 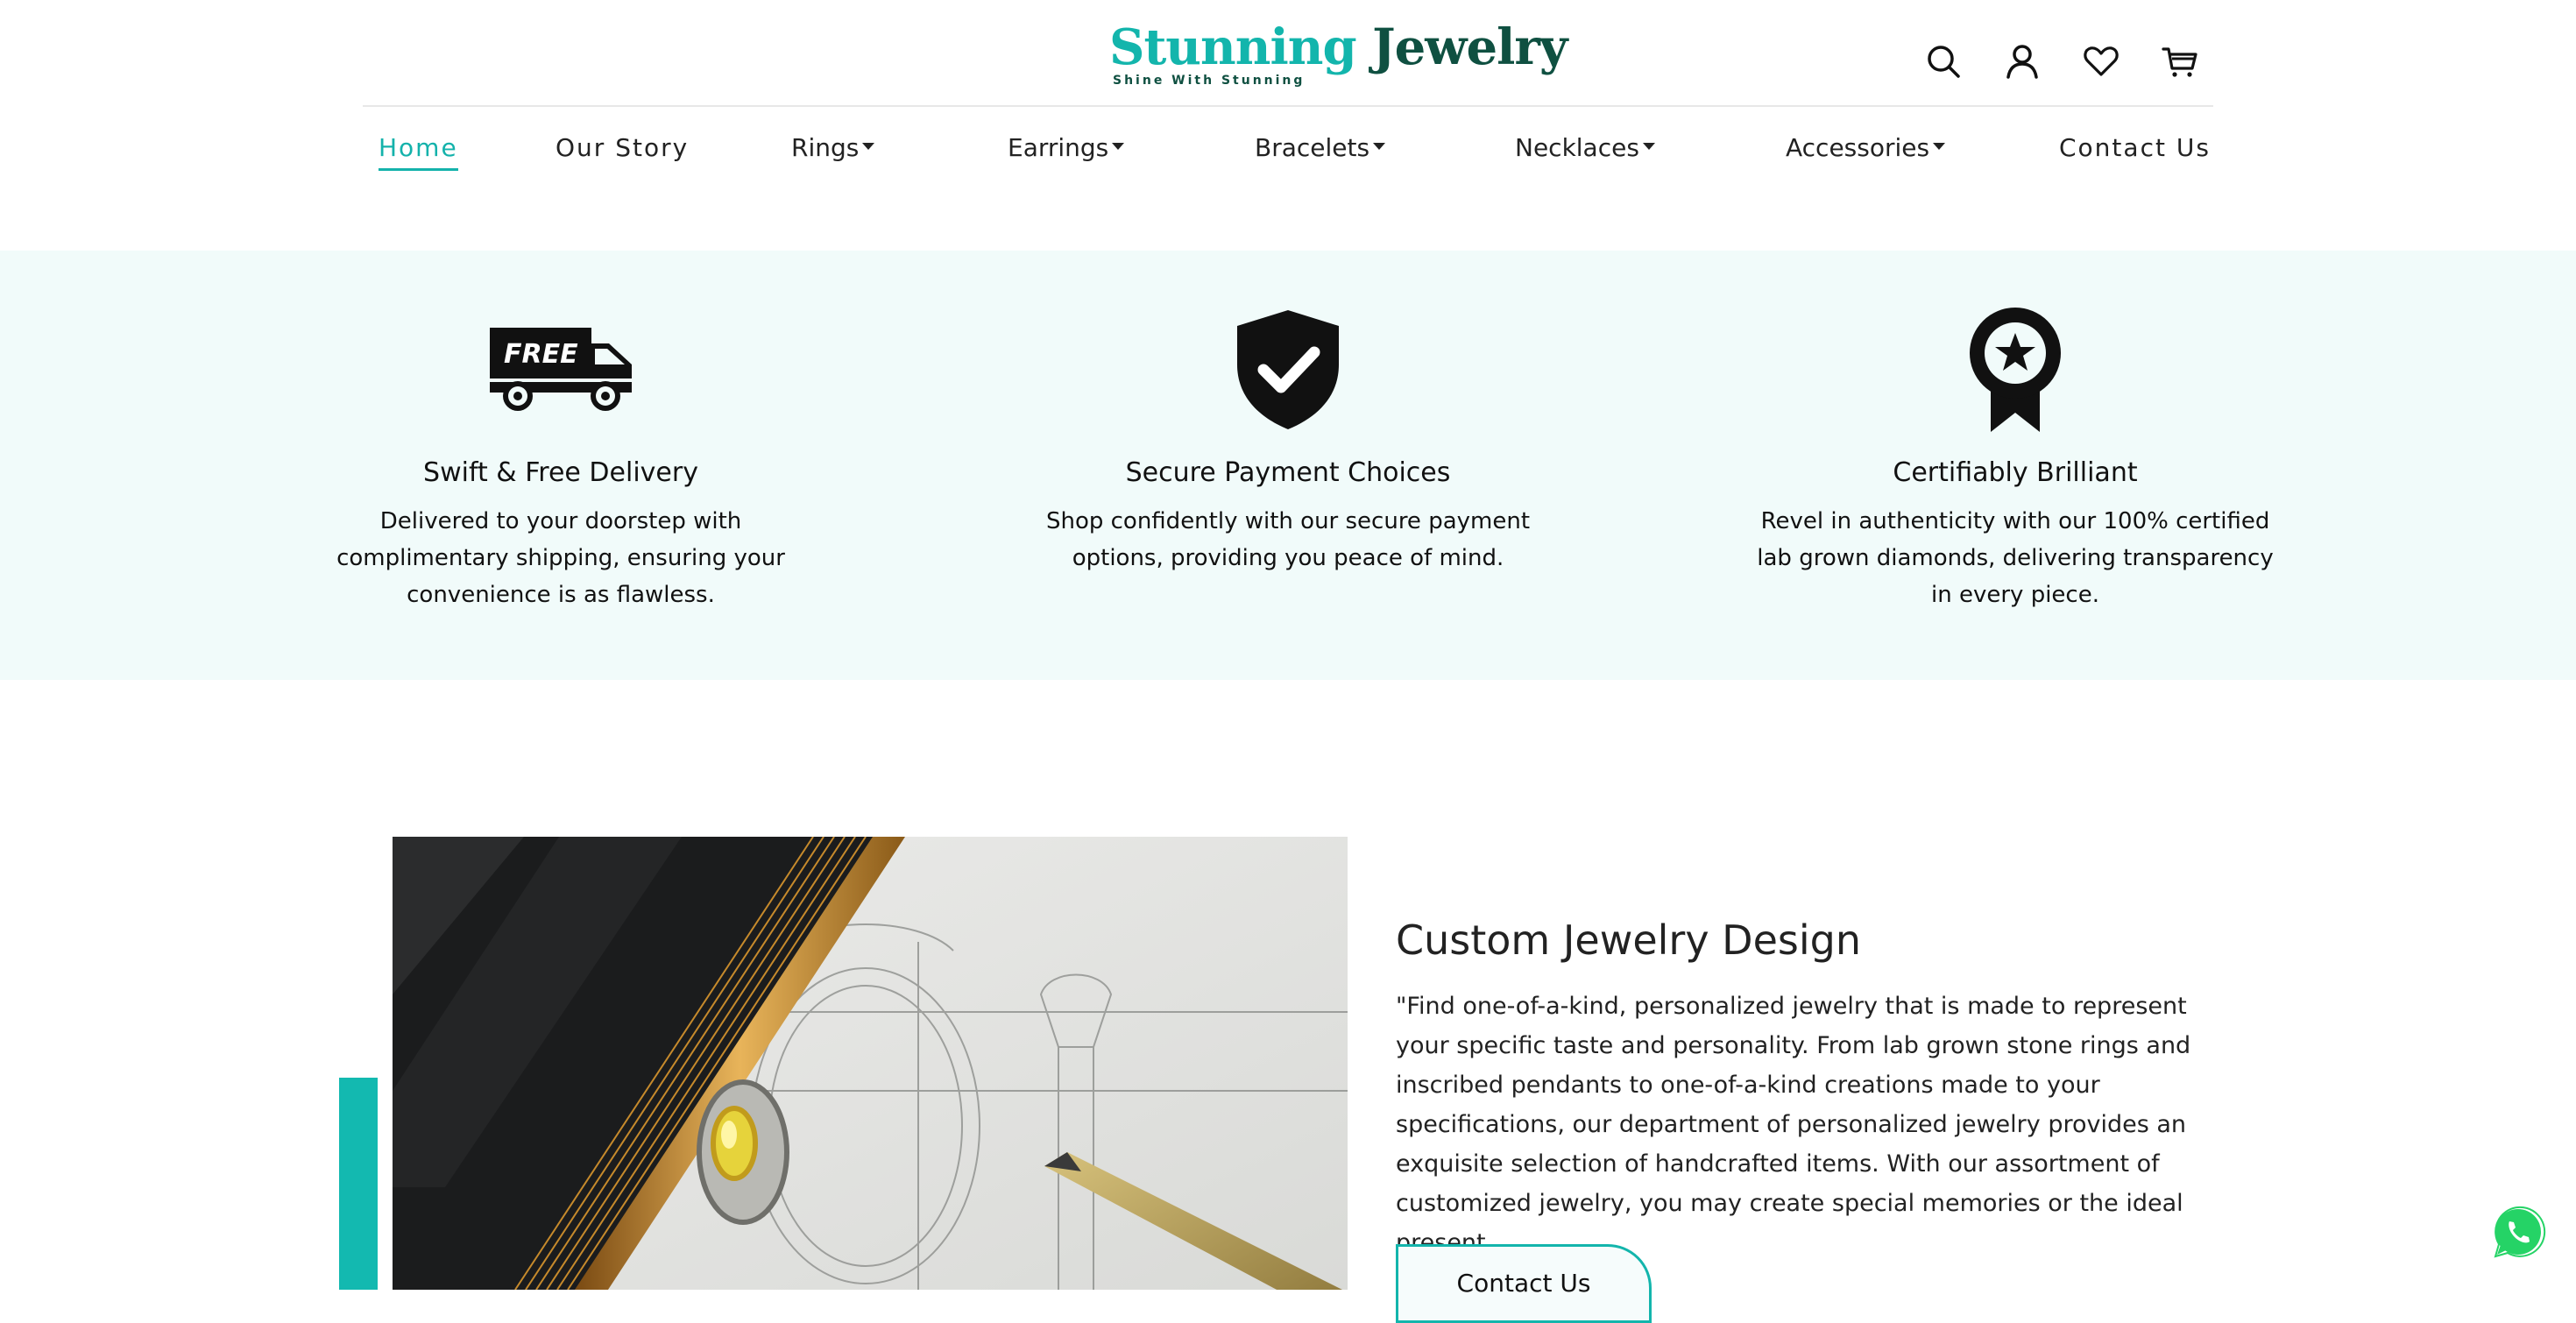 What do you see at coordinates (1312, 147) in the screenshot?
I see `nav-item-label: Bracelets` at bounding box center [1312, 147].